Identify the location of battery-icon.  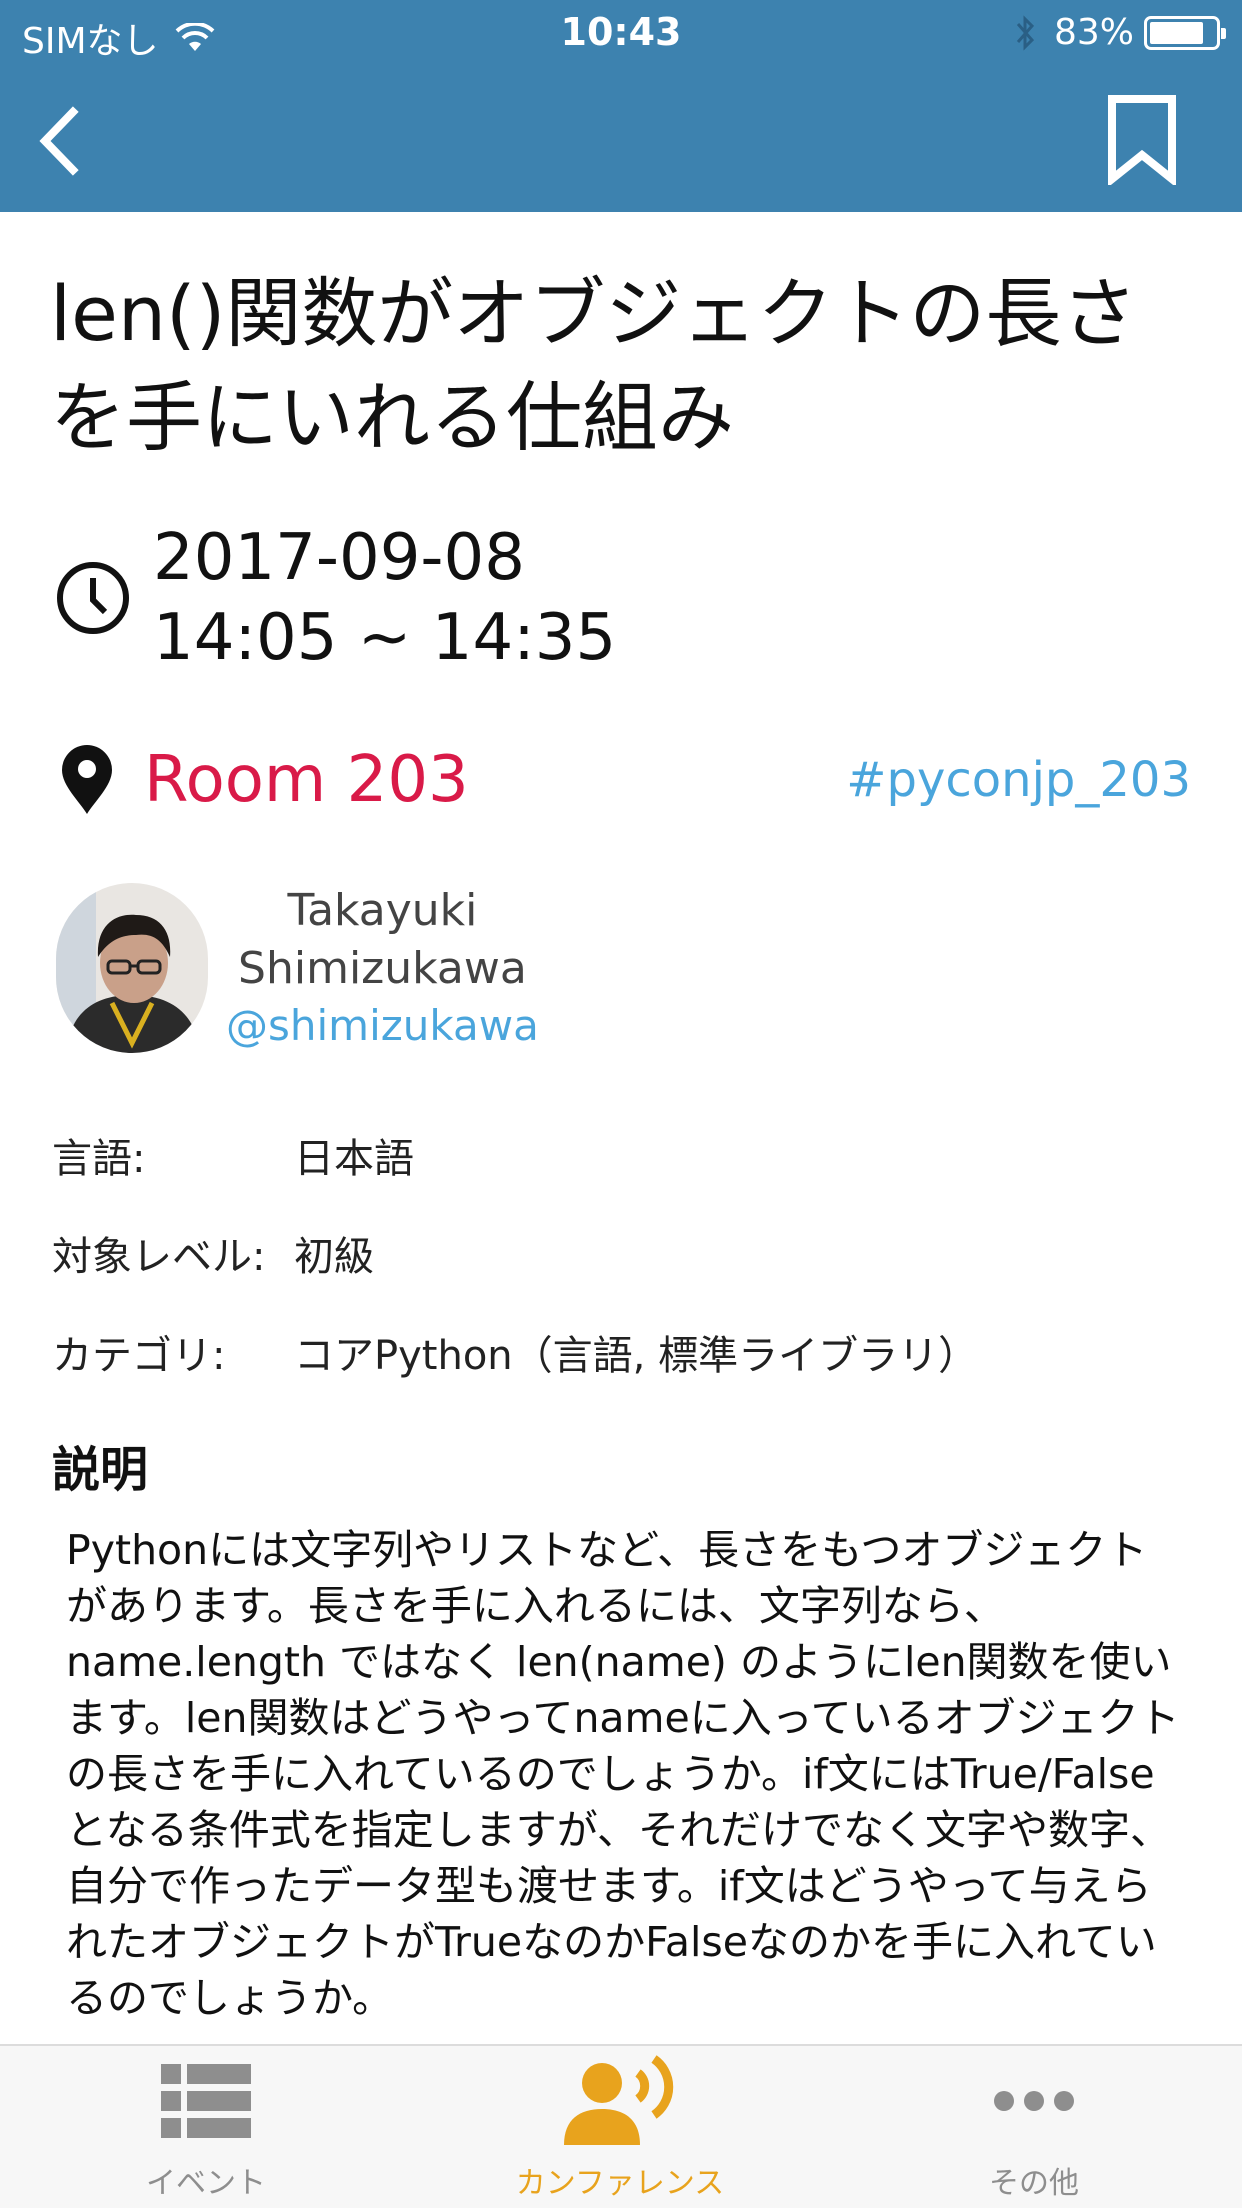
(1185, 32).